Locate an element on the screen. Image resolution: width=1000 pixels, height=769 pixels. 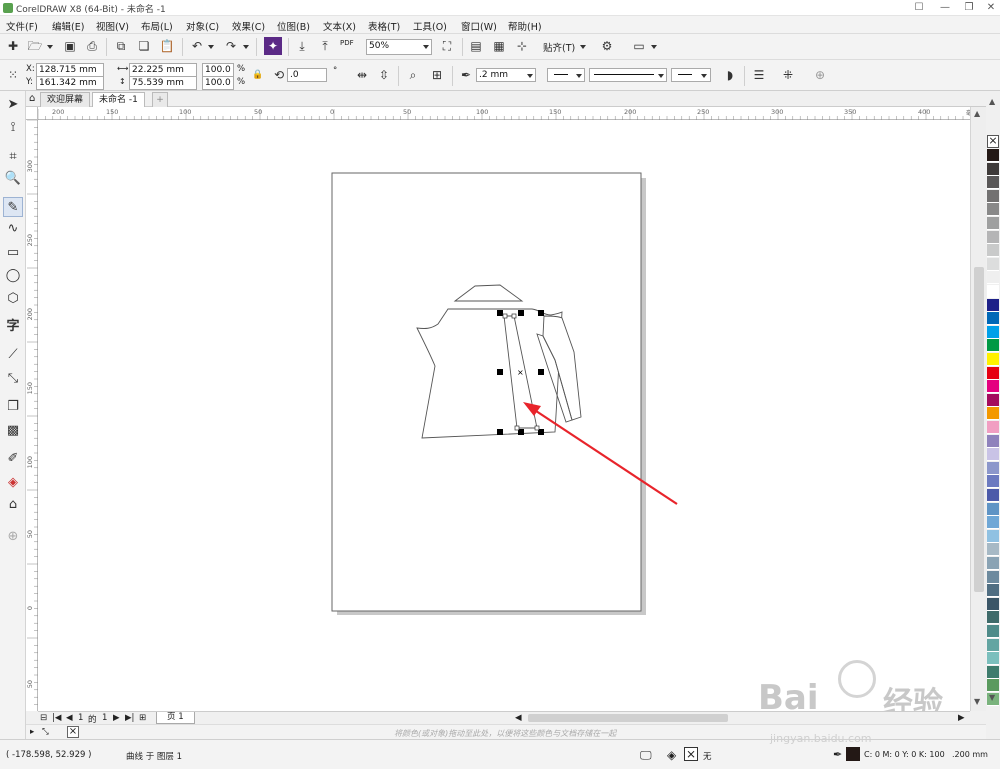
add-page-icon: ⊞ is located at coordinates (142, 718).